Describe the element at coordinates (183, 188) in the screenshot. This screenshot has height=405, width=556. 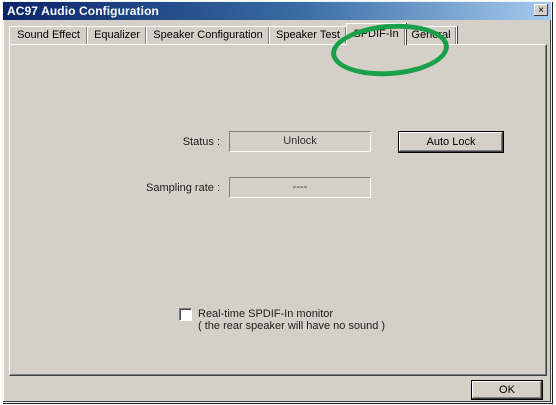
I see `sampling-rate-label: Sampling rate :` at that location.